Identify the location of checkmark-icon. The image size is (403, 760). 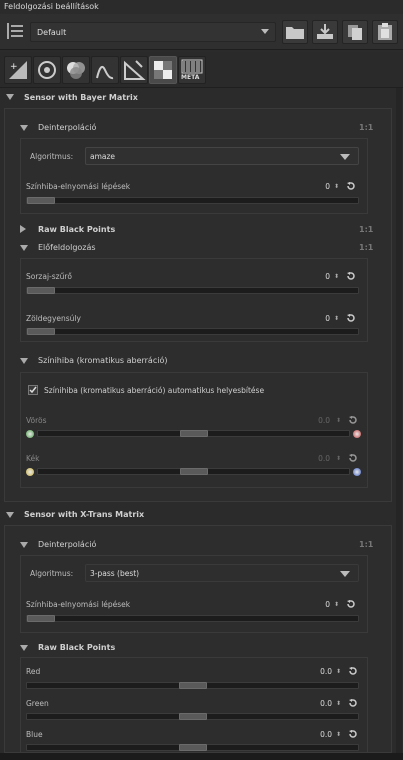
(33, 390).